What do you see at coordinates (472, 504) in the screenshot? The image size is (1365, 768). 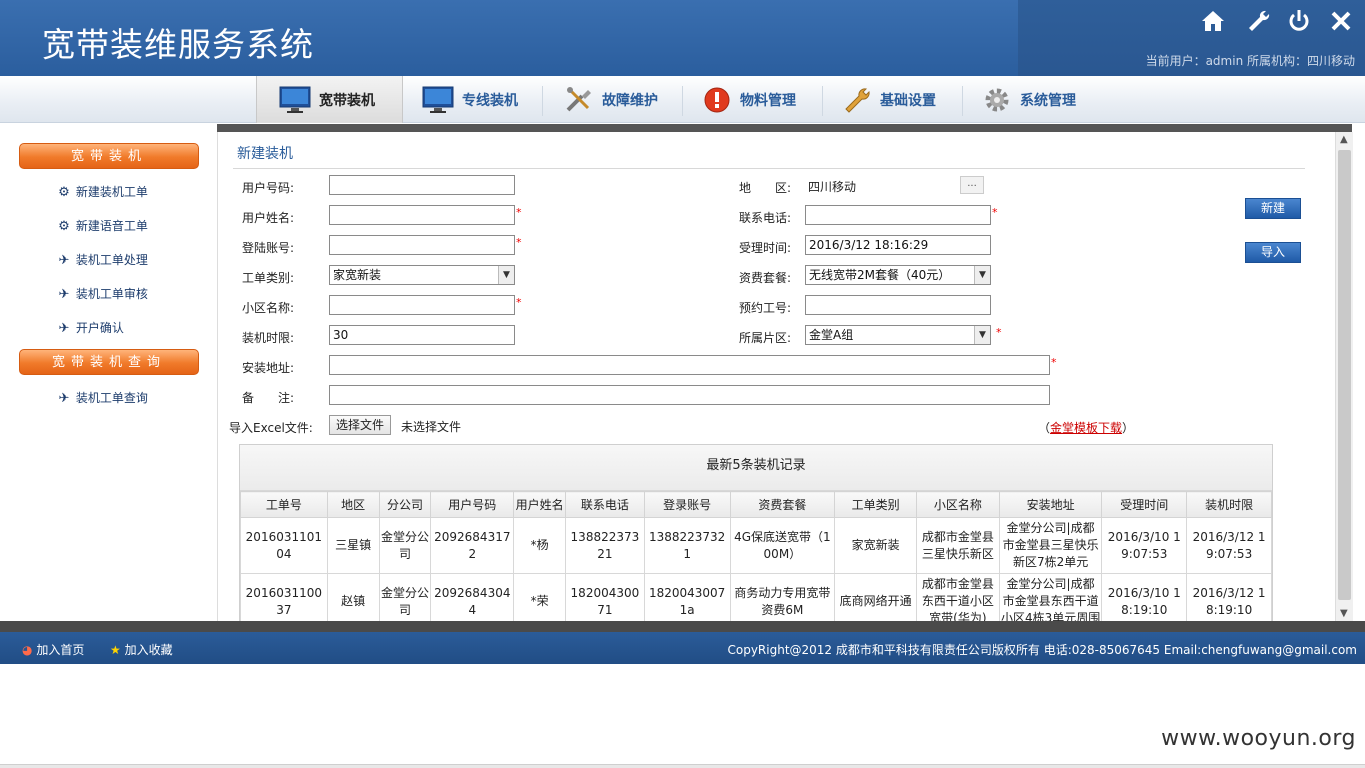 I see `column-header: 用户号码` at bounding box center [472, 504].